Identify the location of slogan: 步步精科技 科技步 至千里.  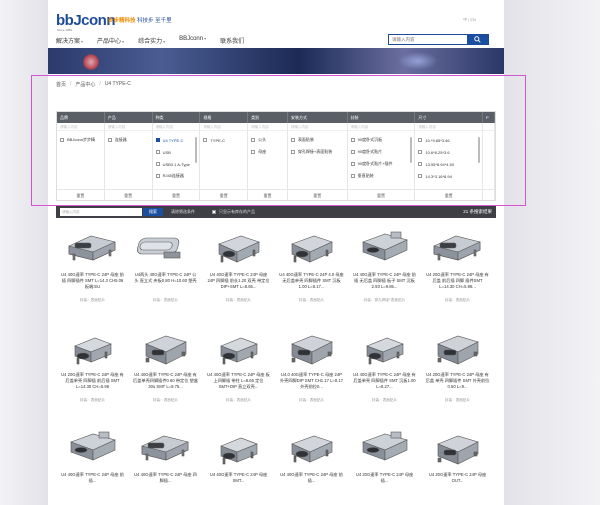
(140, 20).